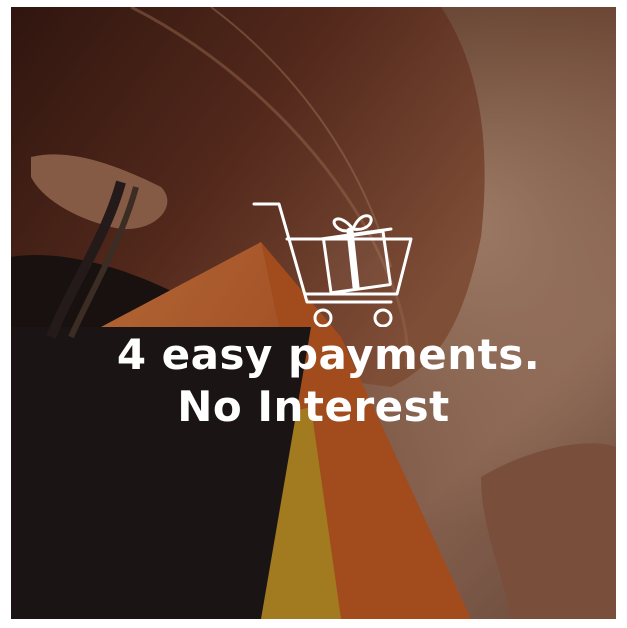 The width and height of the screenshot is (627, 628). What do you see at coordinates (332, 264) in the screenshot?
I see `shopping-cart-with-gift-icon` at bounding box center [332, 264].